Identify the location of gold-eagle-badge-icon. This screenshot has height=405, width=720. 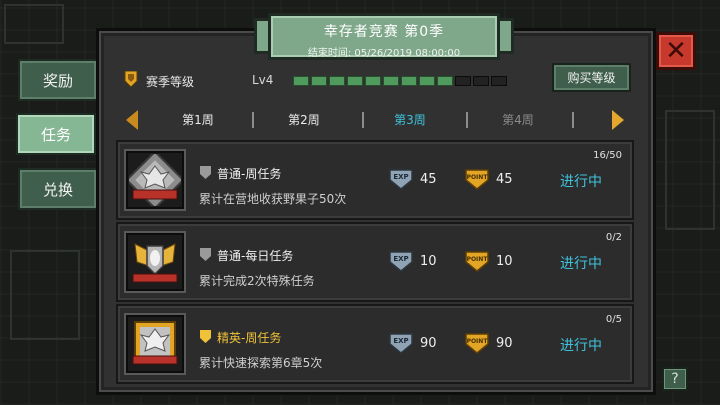
(155, 343).